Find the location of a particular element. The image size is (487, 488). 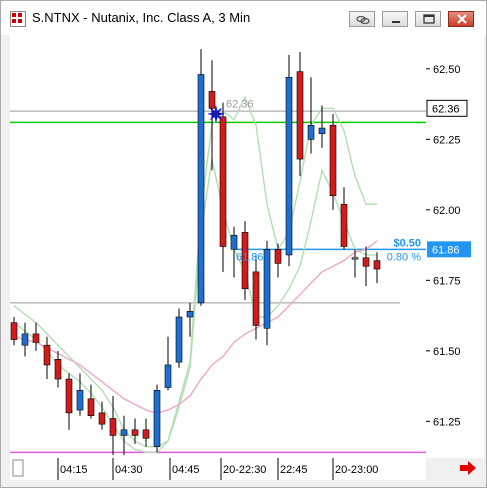

time-tick-label: 20-22:30 is located at coordinates (244, 470).